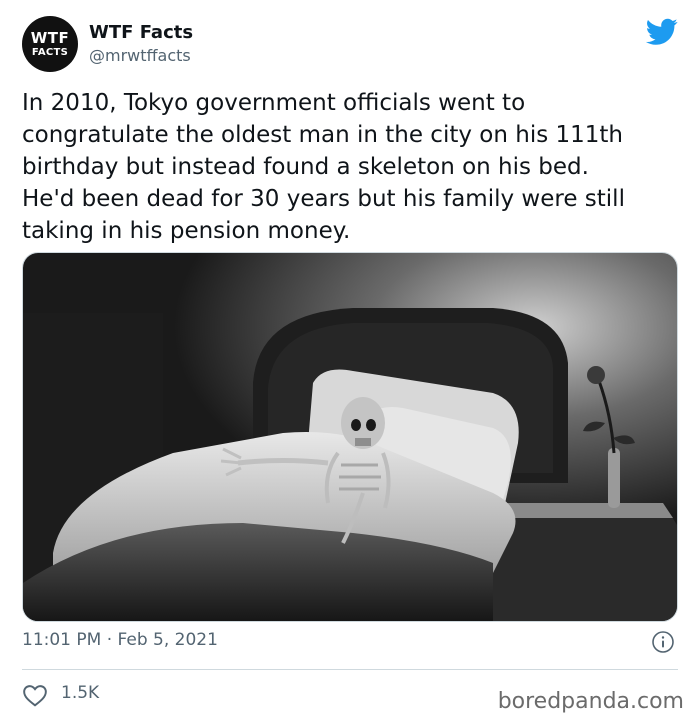 This screenshot has width=700, height=724. Describe the element at coordinates (50, 52) in the screenshot. I see `avatar-text-facts: FACTS` at that location.